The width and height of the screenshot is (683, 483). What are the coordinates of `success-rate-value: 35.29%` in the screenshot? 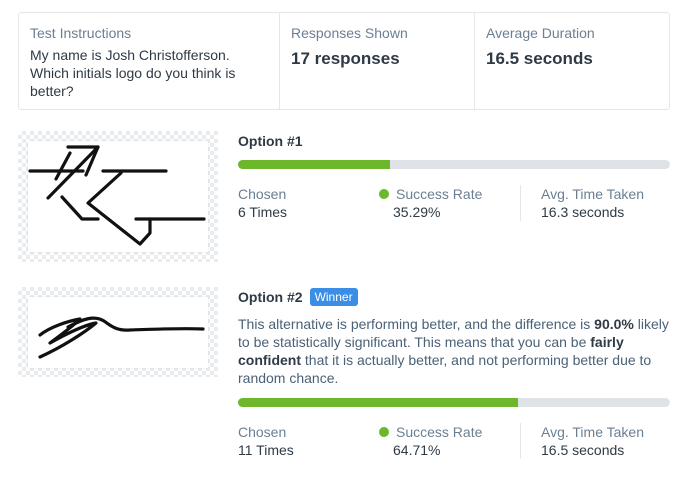 It's located at (417, 212).